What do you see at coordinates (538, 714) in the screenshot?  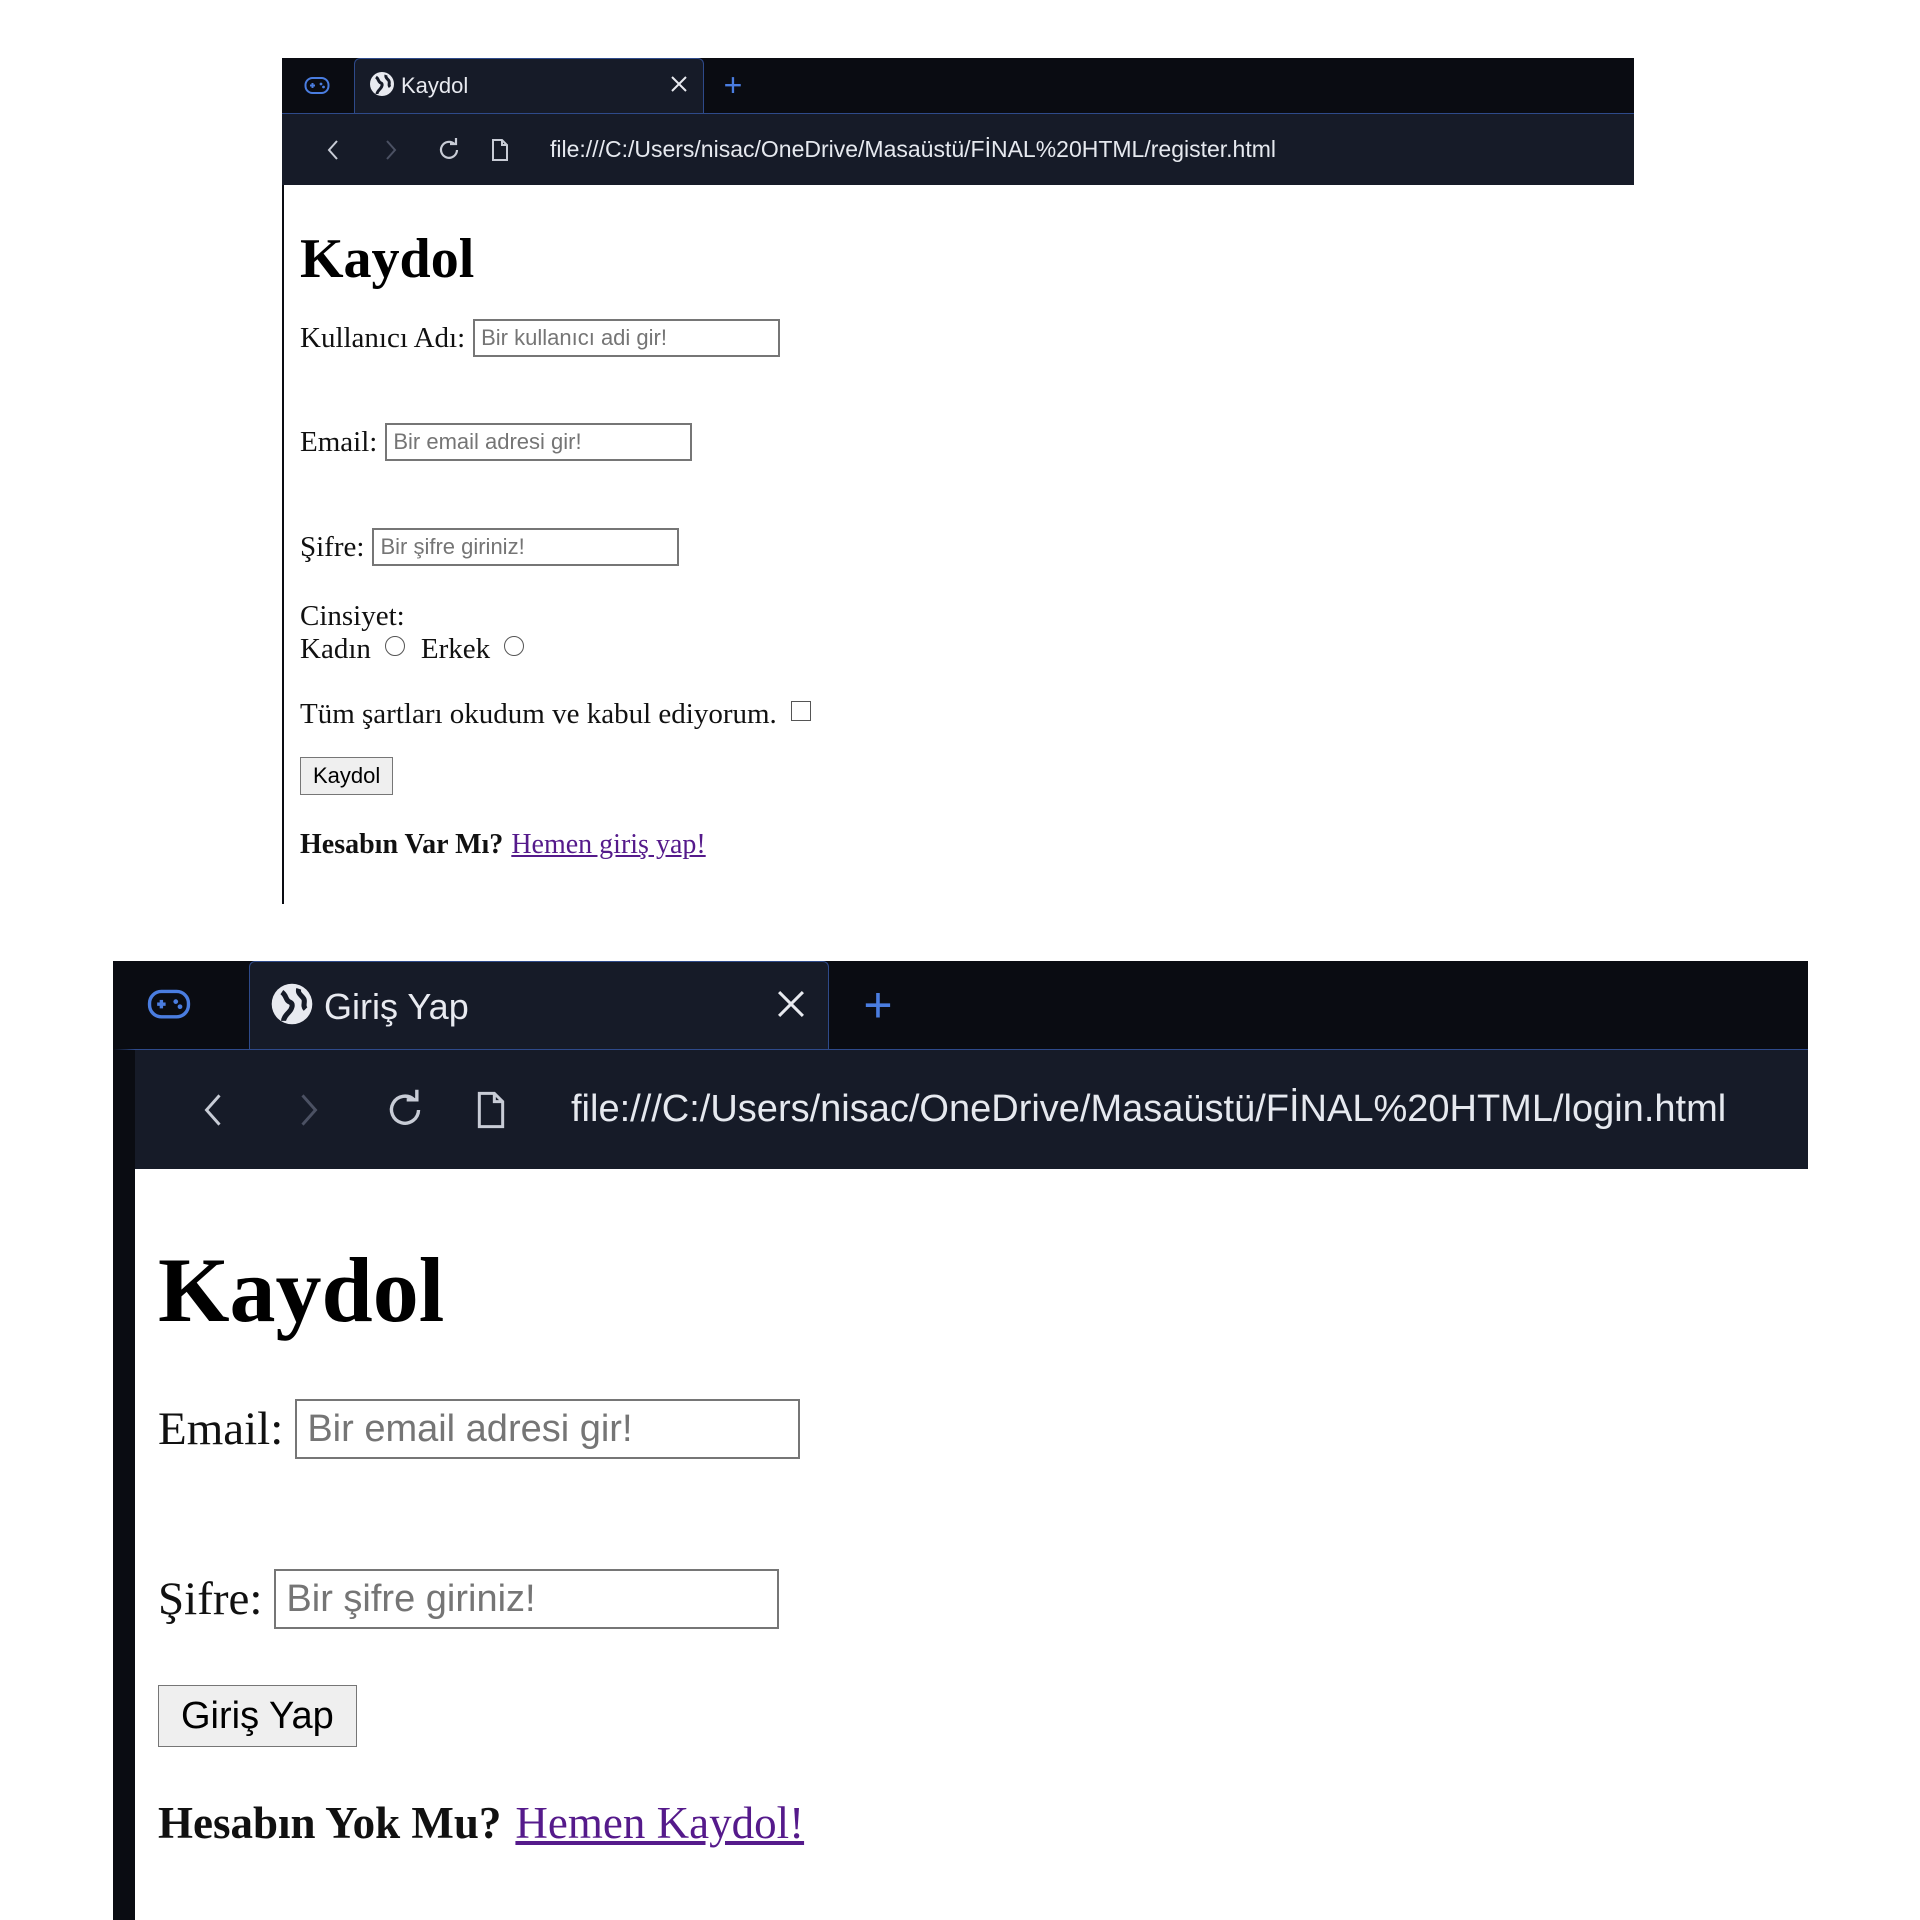 I see `terms-label: Tüm şartları okudum ve kabul ediyorum.` at bounding box center [538, 714].